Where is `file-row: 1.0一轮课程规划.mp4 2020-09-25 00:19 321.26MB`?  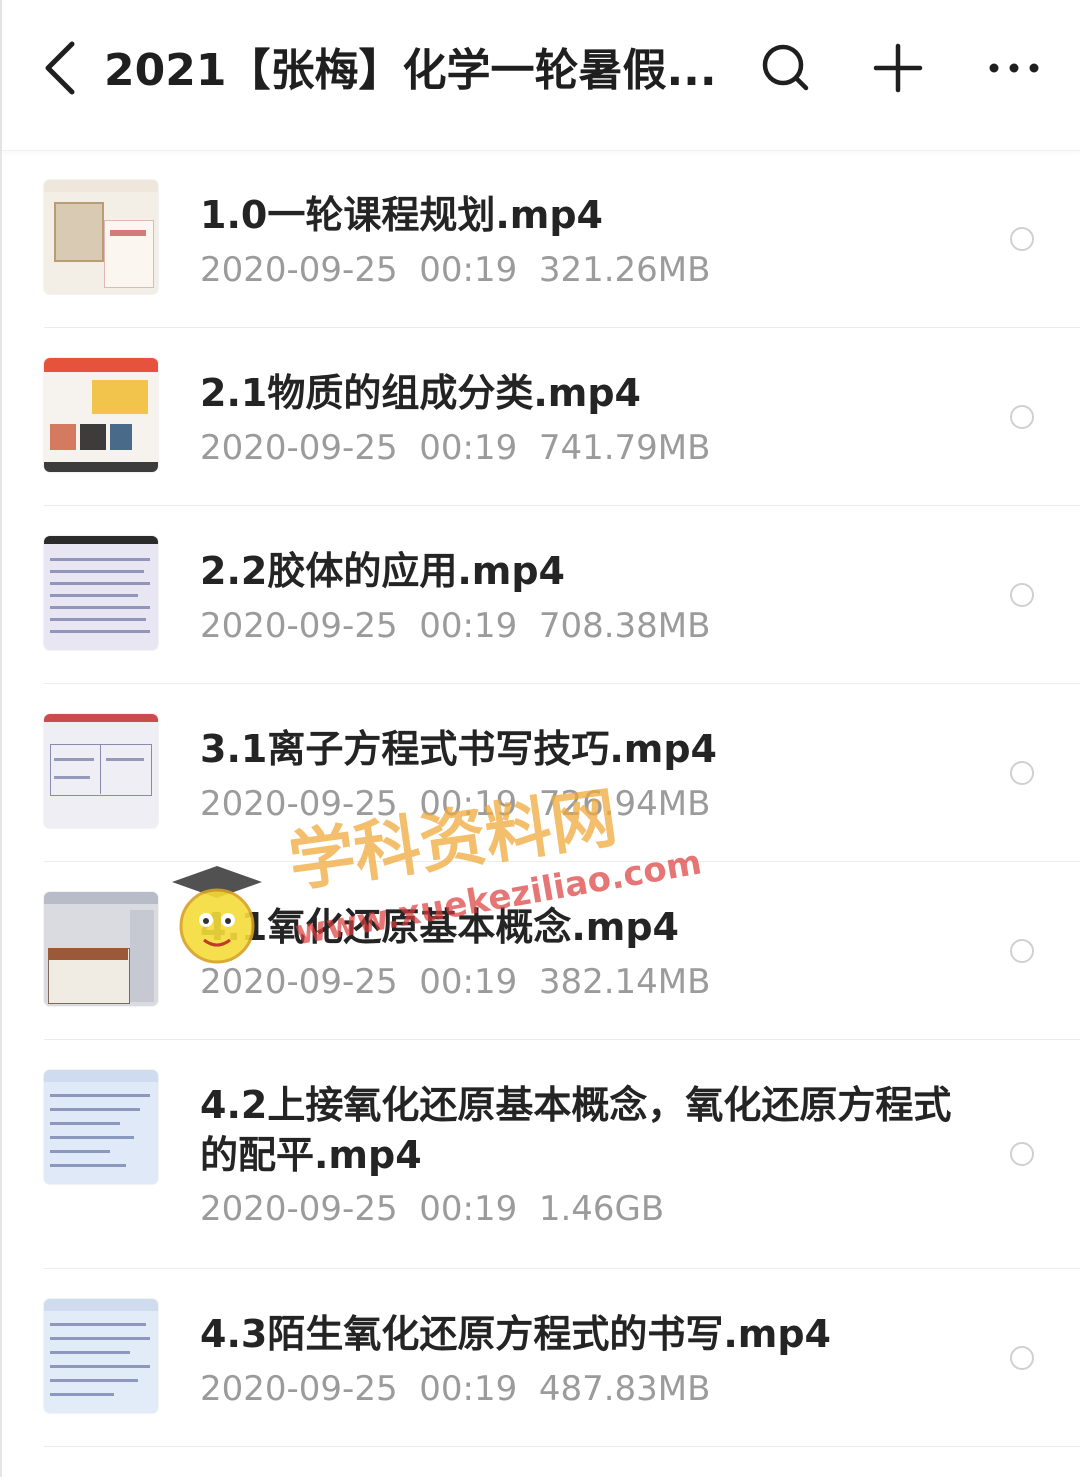 file-row: 1.0一轮课程规划.mp4 2020-09-25 00:19 321.26MB is located at coordinates (541, 239).